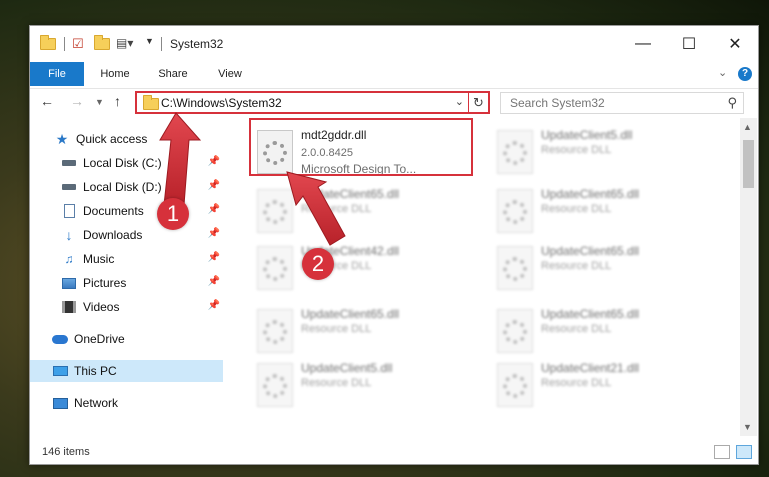 The image size is (769, 477). I want to click on tab-home: Home, so click(115, 74).